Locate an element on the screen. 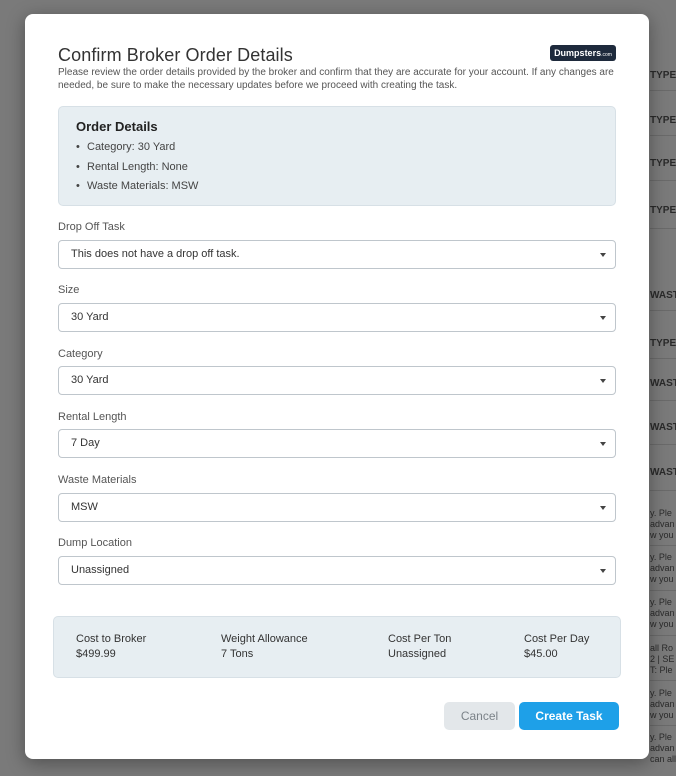  cancel-button: Cancel is located at coordinates (479, 716).